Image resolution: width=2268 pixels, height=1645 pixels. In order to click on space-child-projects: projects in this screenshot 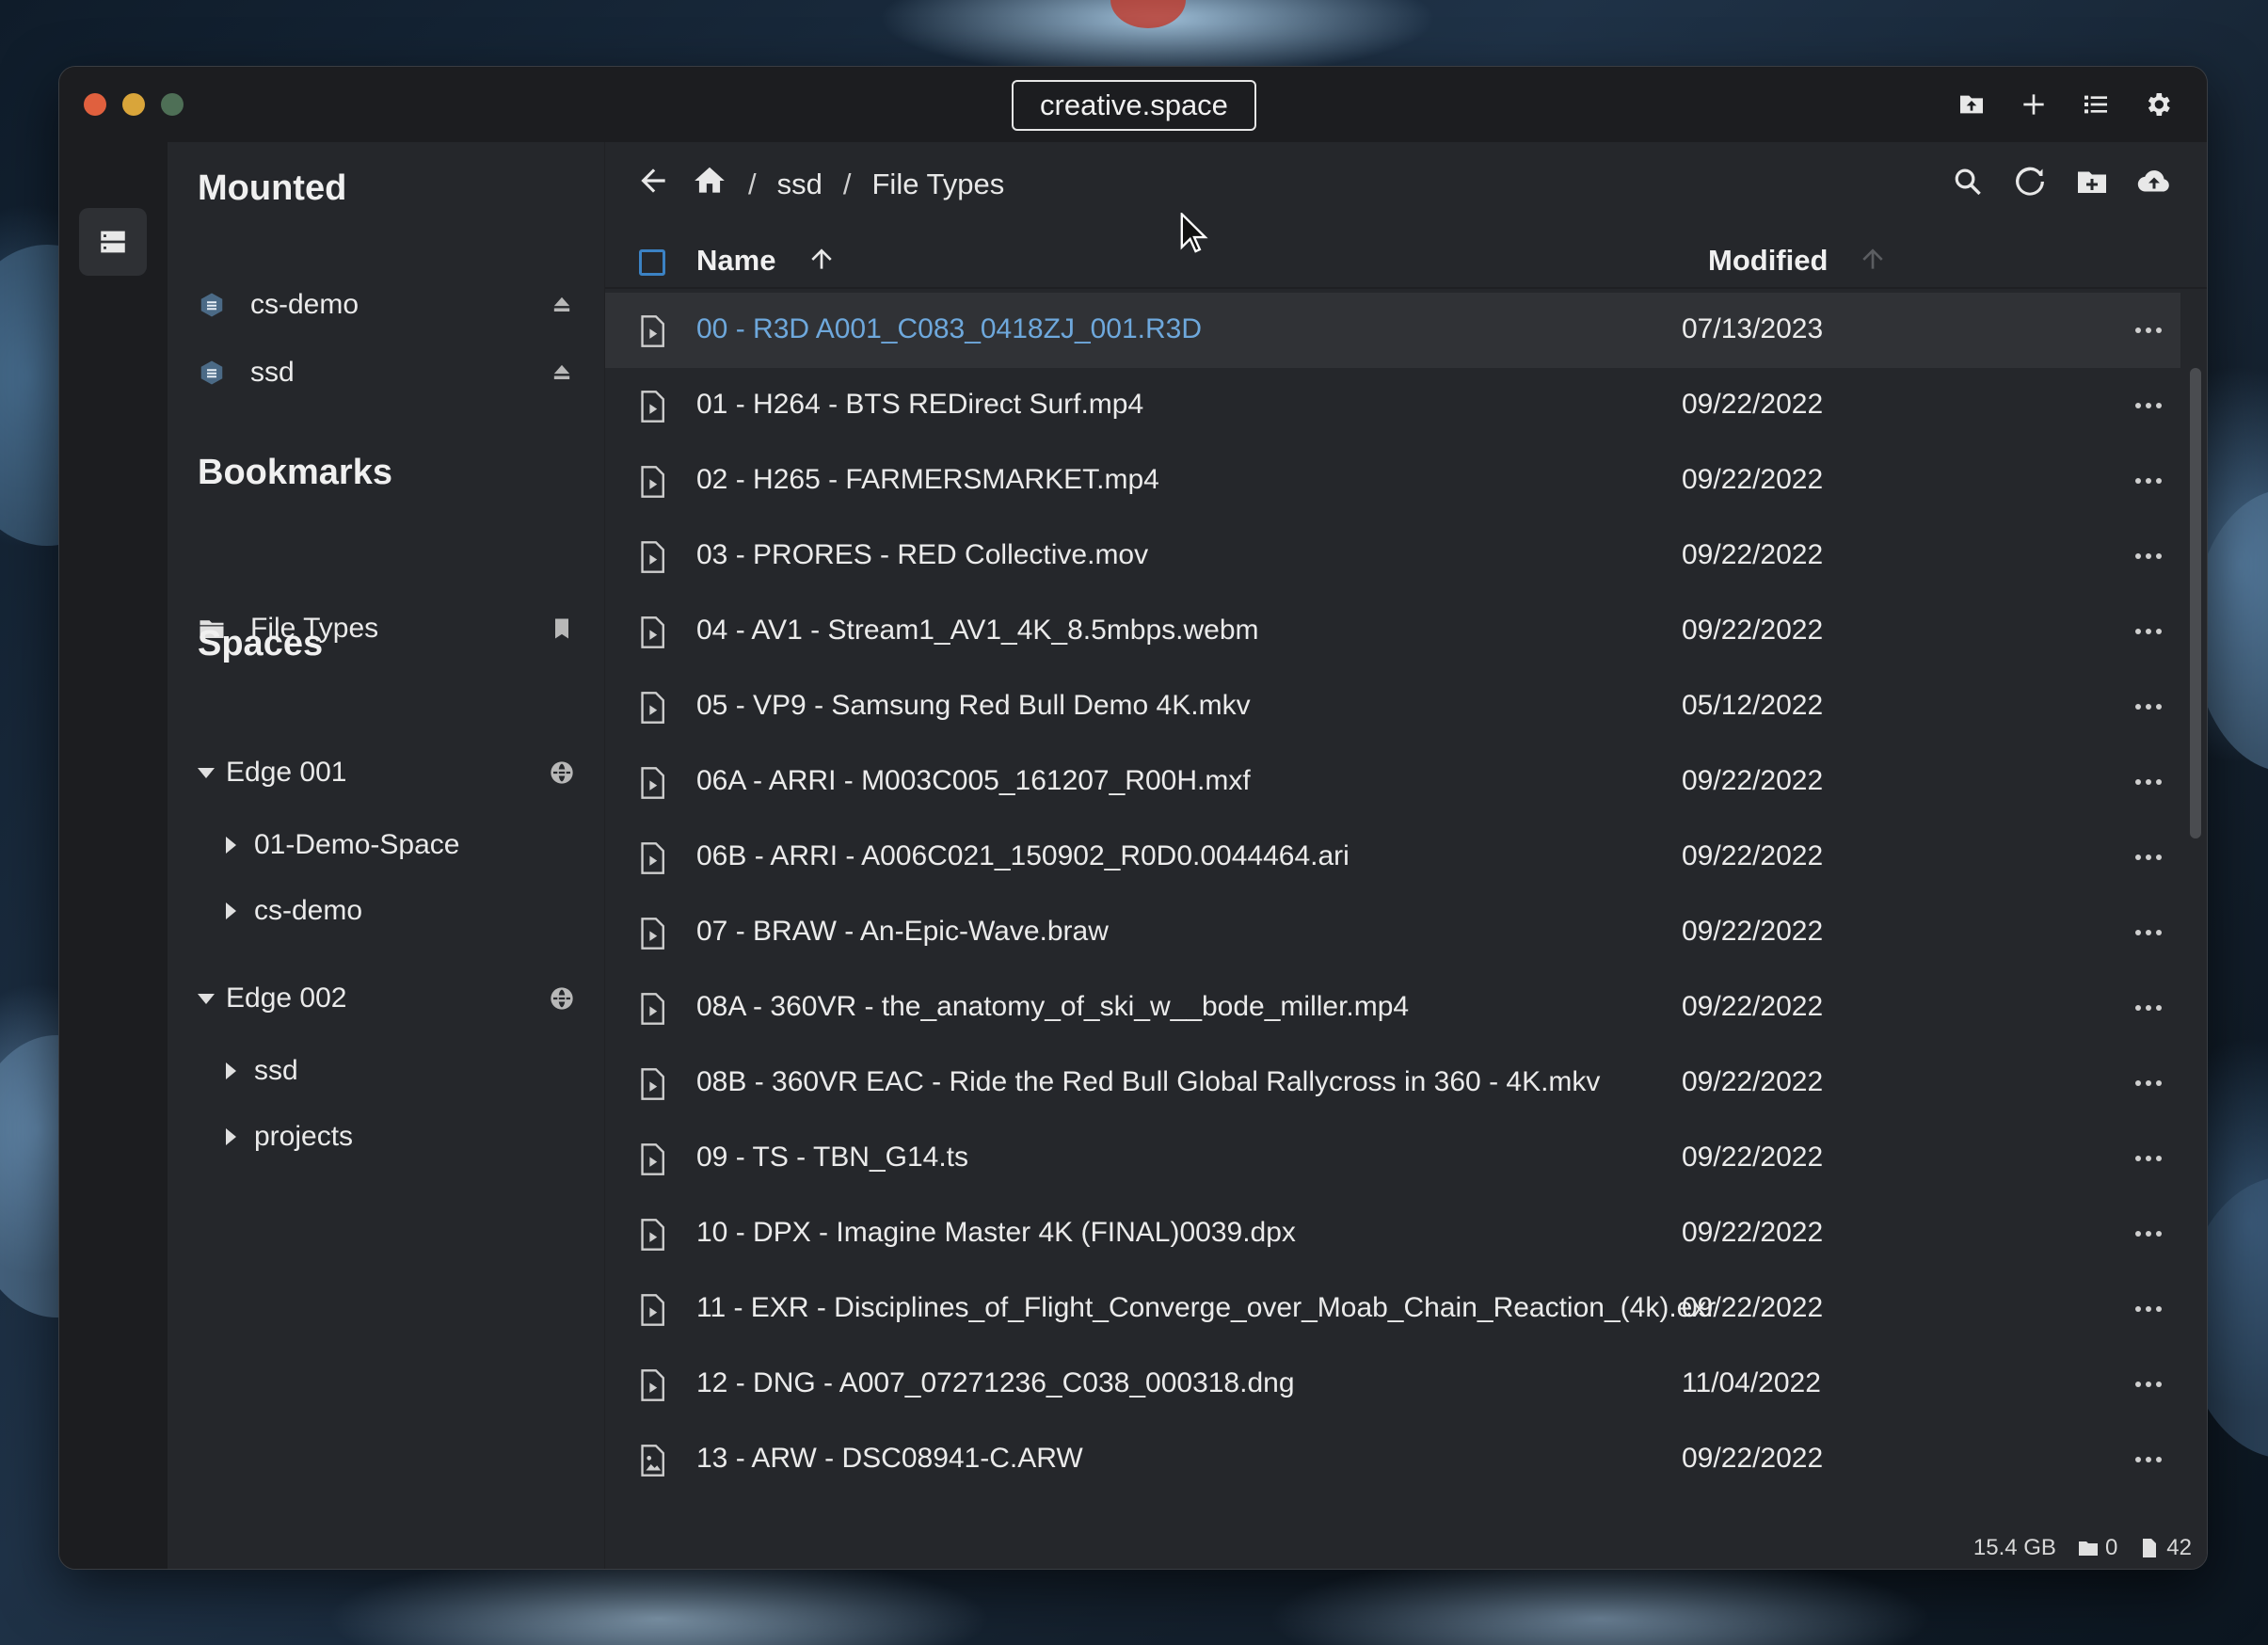, I will do `click(402, 1136)`.